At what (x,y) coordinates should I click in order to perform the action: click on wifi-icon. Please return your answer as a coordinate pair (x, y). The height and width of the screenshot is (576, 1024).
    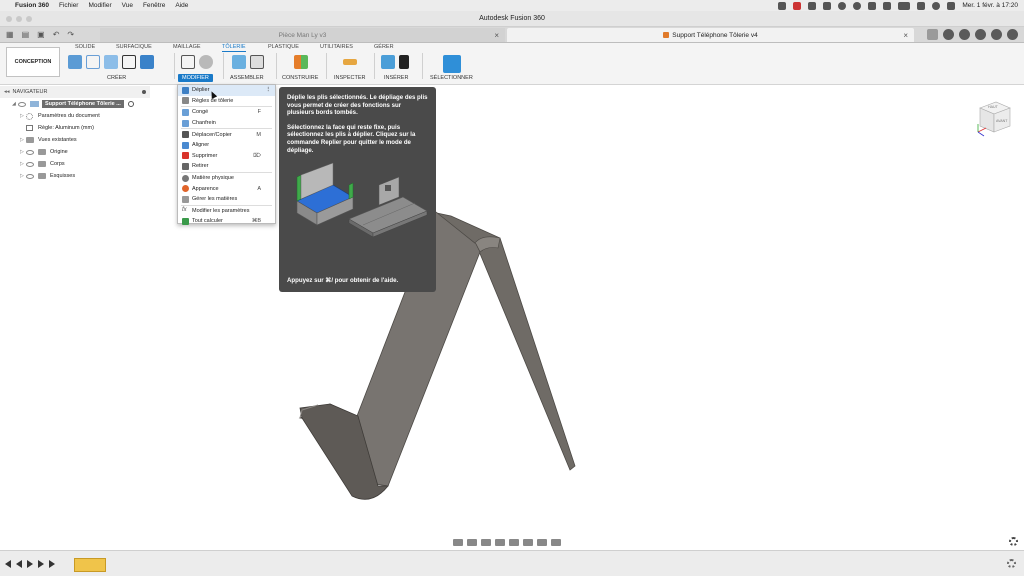
    Looking at the image, I should click on (921, 5).